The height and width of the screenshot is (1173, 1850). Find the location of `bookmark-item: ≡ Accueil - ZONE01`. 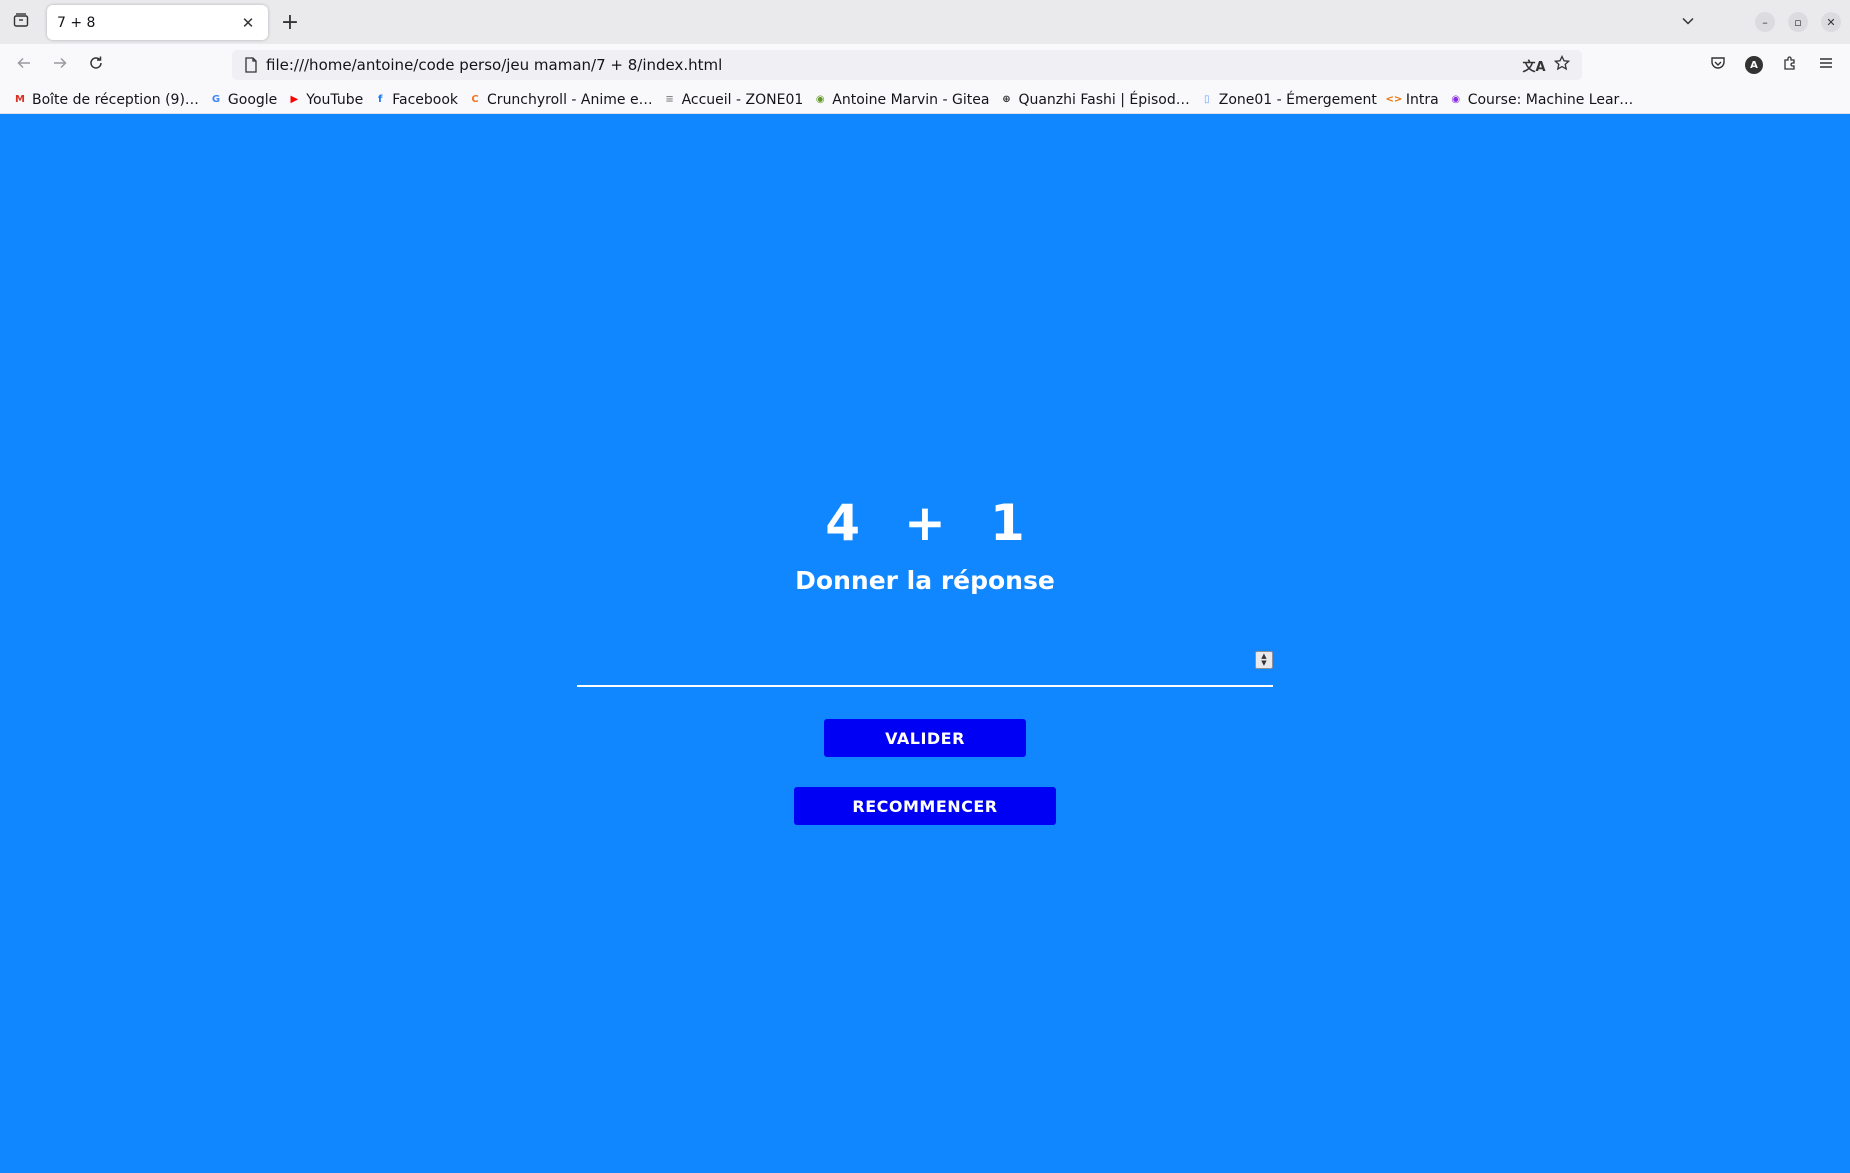

bookmark-item: ≡ Accueil - ZONE01 is located at coordinates (733, 100).